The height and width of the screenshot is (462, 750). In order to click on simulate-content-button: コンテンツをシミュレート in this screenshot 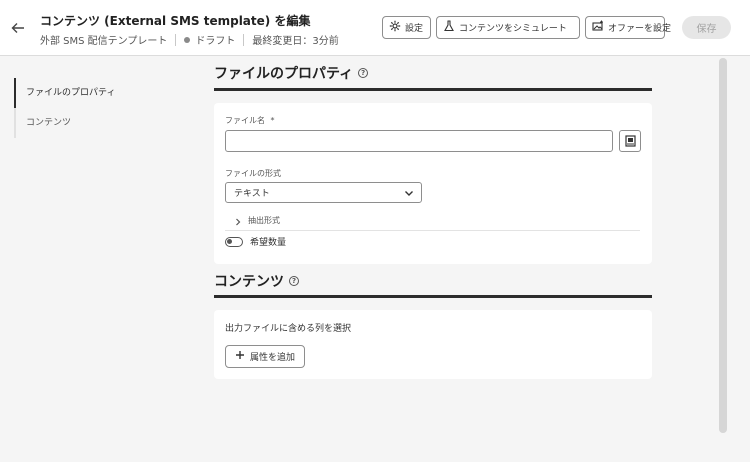, I will do `click(508, 27)`.